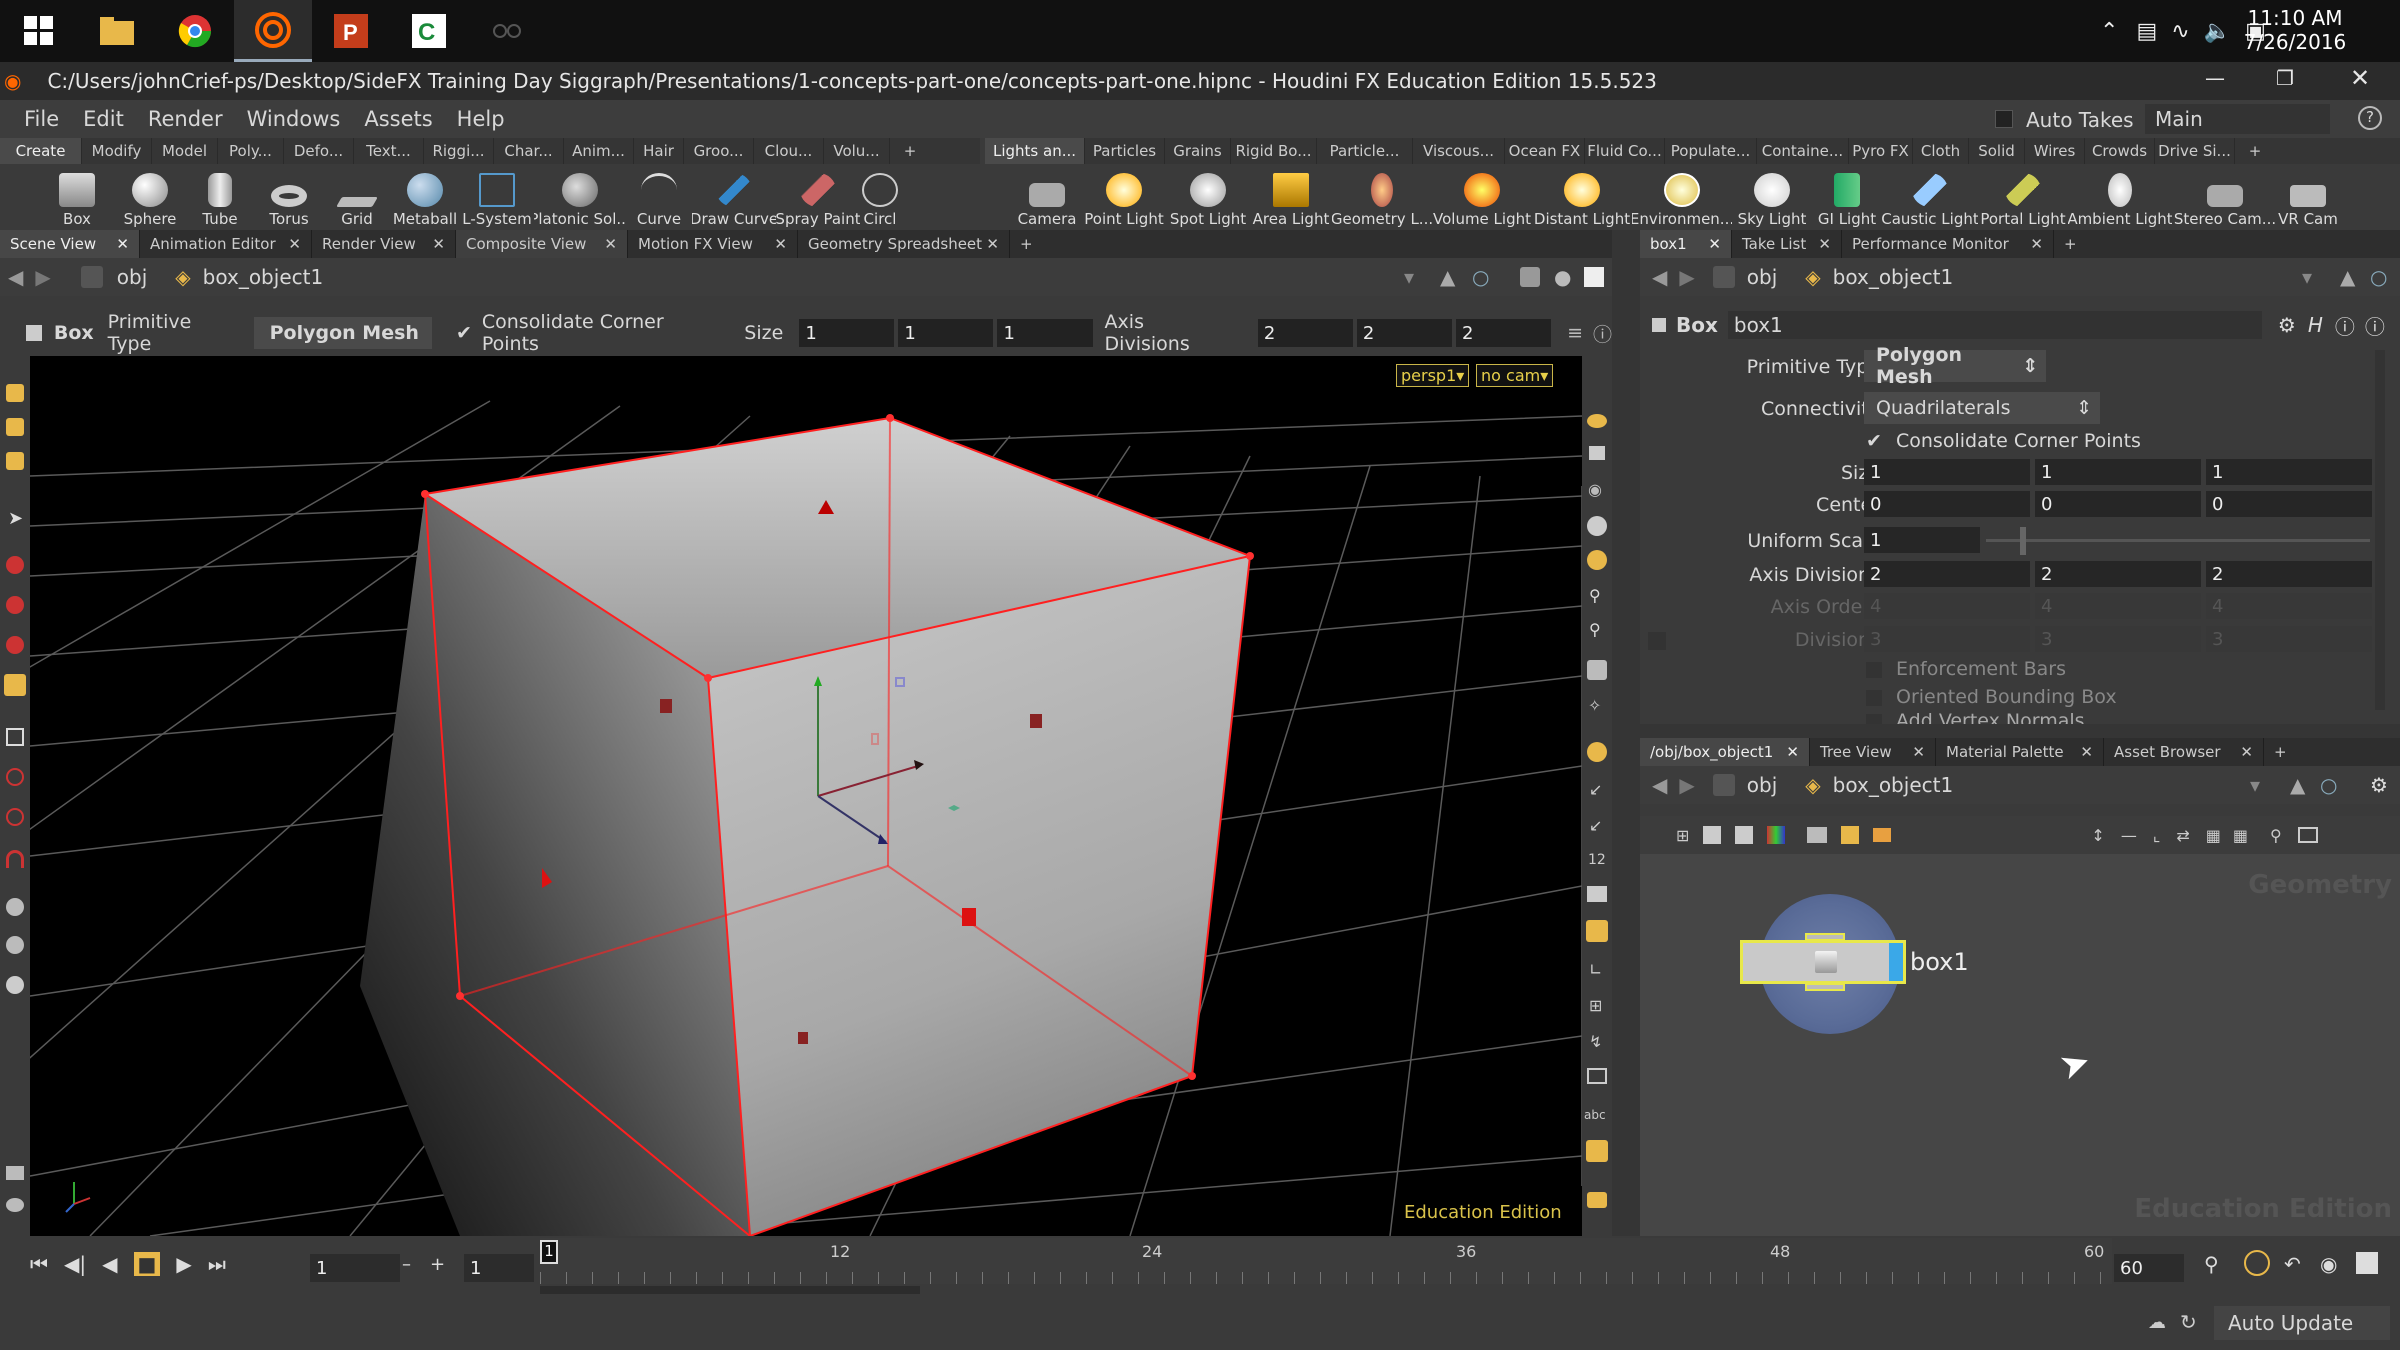  What do you see at coordinates (1896, 962) in the screenshot?
I see `display-flag` at bounding box center [1896, 962].